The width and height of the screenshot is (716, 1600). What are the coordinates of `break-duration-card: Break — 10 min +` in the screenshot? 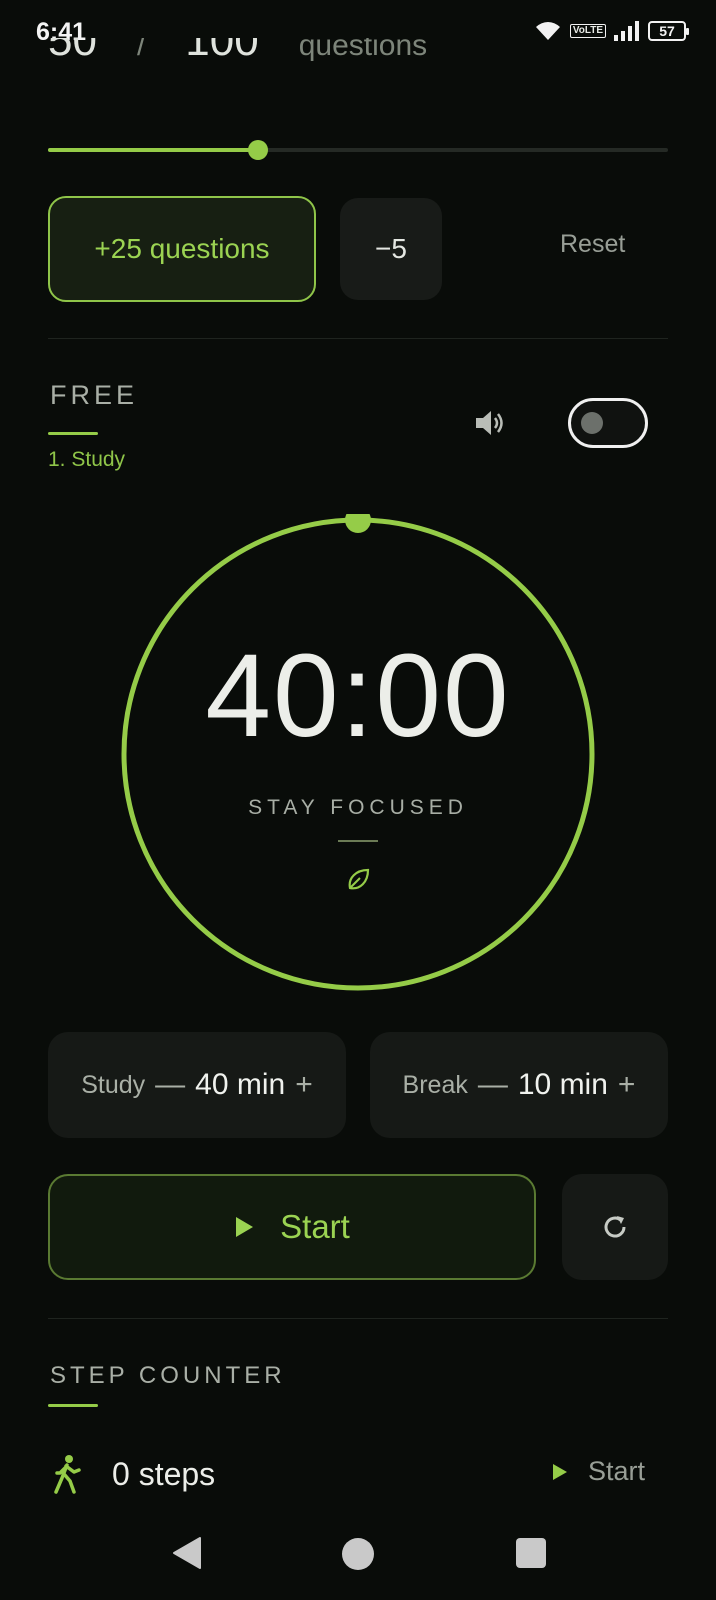 It's located at (519, 1085).